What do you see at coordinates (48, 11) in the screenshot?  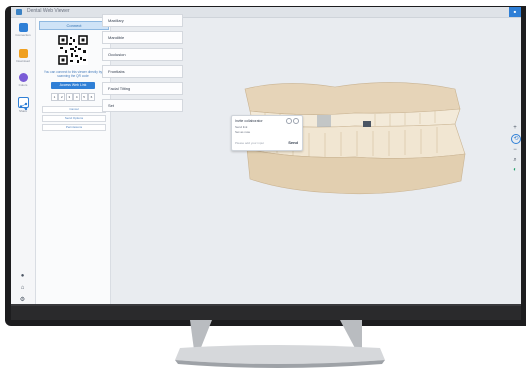 I see `window-title: Dental Web Viewer` at bounding box center [48, 11].